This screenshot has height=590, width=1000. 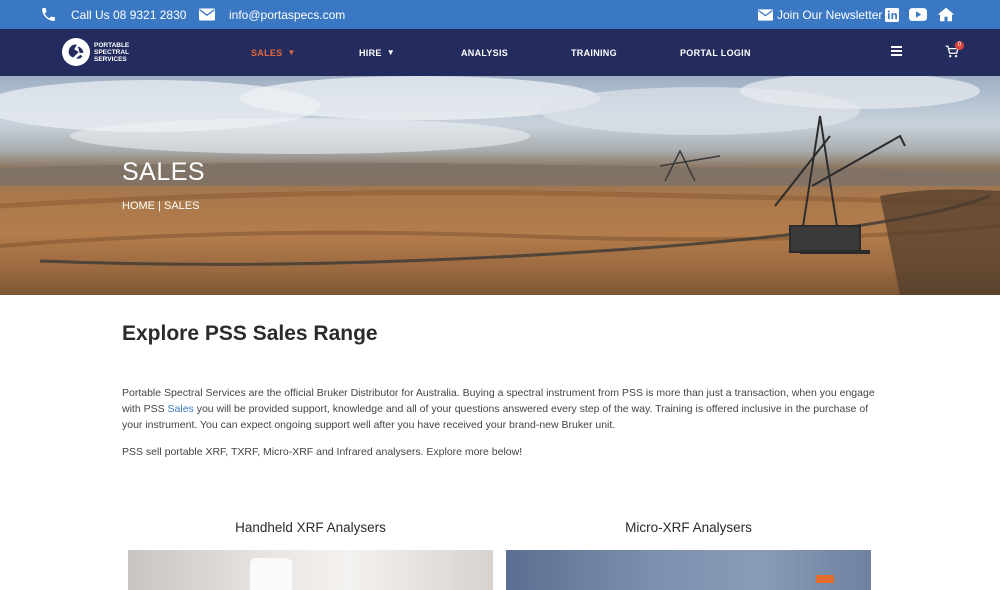 I want to click on linkedin-icon, so click(x=892, y=14).